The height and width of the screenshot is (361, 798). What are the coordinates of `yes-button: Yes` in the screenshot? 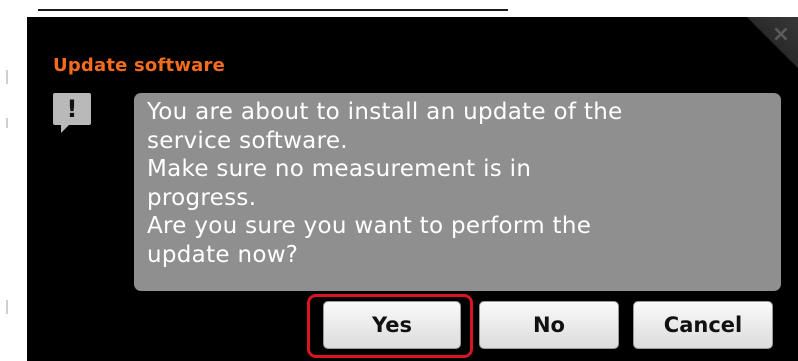 It's located at (392, 325).